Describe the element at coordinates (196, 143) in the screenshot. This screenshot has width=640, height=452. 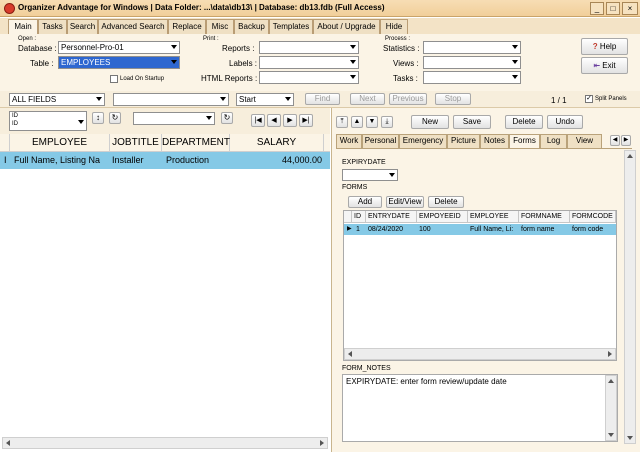
I see `column-header-department: DEPARTMENT` at that location.